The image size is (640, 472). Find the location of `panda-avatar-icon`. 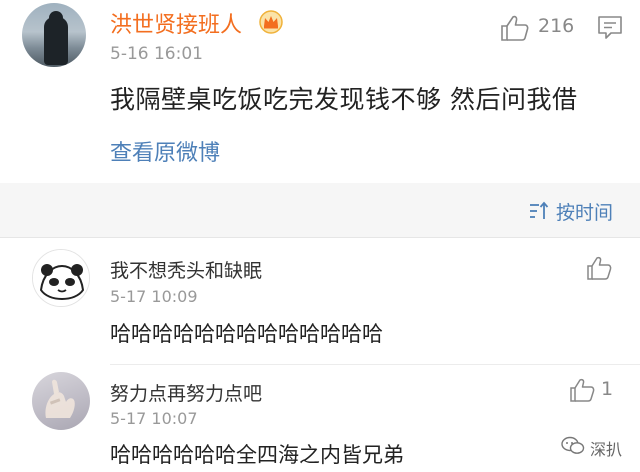

panda-avatar-icon is located at coordinates (61, 278).